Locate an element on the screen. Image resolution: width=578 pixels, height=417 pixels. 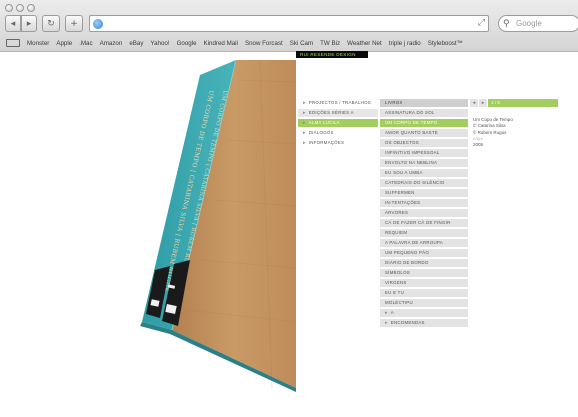
book-bottom-edge is located at coordinates (218, 357).